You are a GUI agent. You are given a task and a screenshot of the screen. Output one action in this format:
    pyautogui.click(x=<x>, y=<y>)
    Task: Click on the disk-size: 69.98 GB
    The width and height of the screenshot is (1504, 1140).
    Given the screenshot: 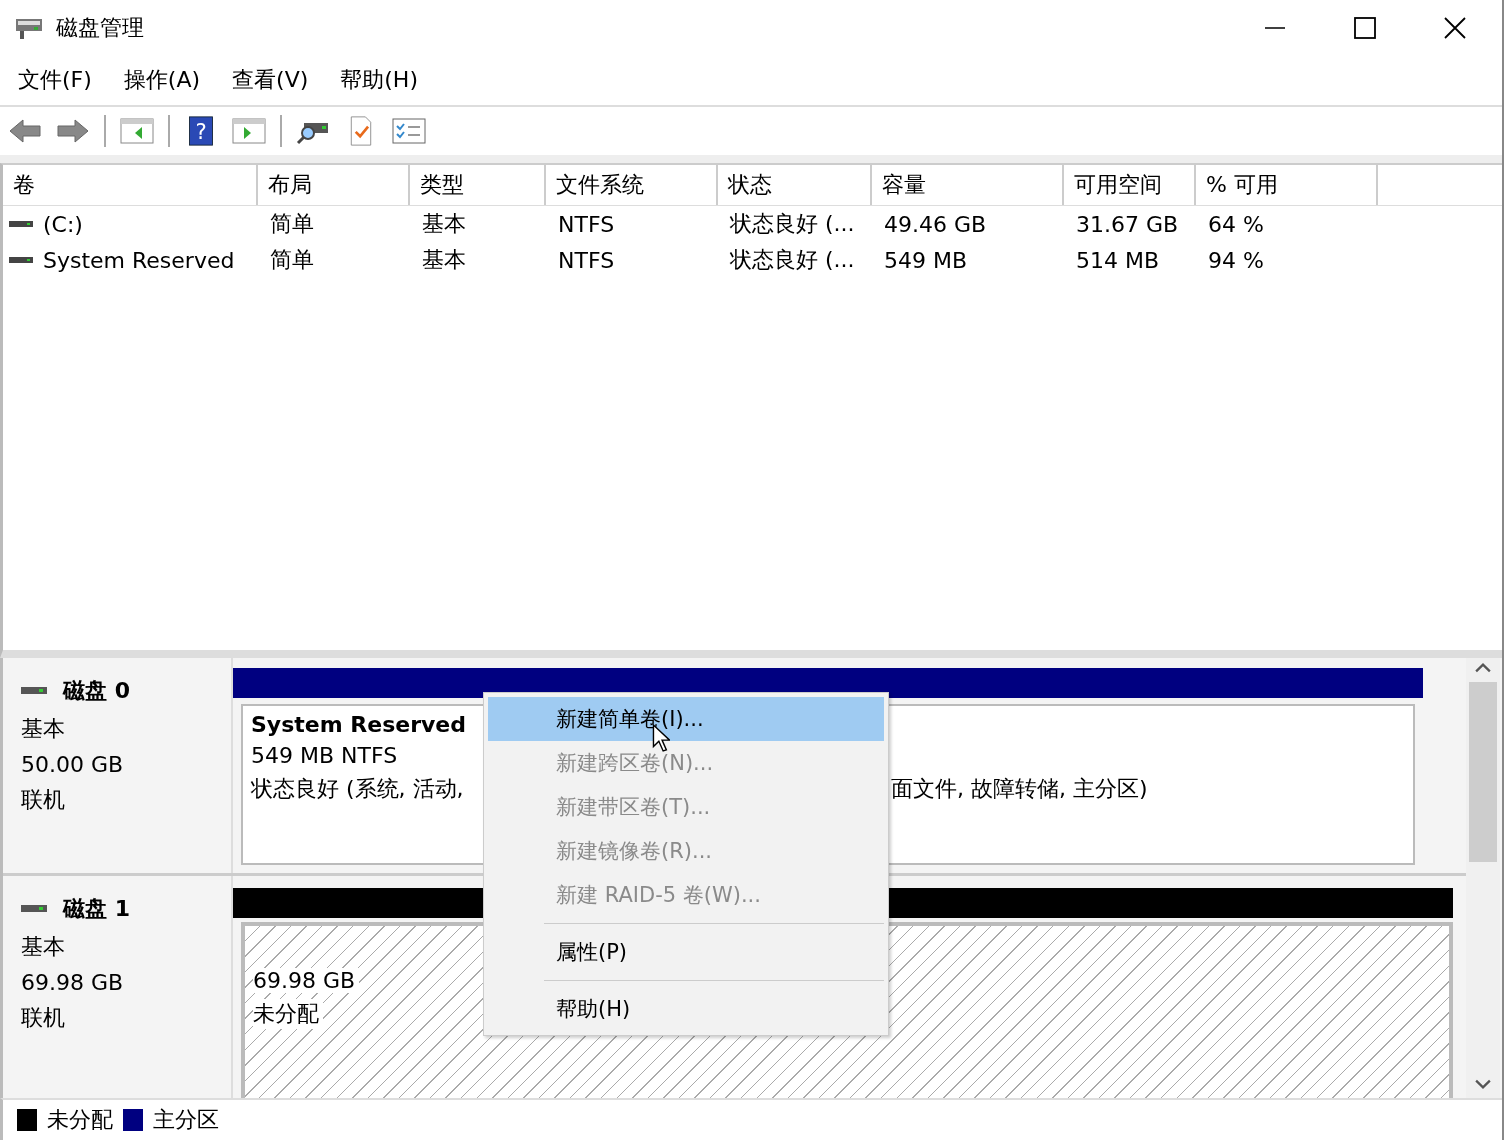 What is the action you would take?
    pyautogui.click(x=73, y=982)
    